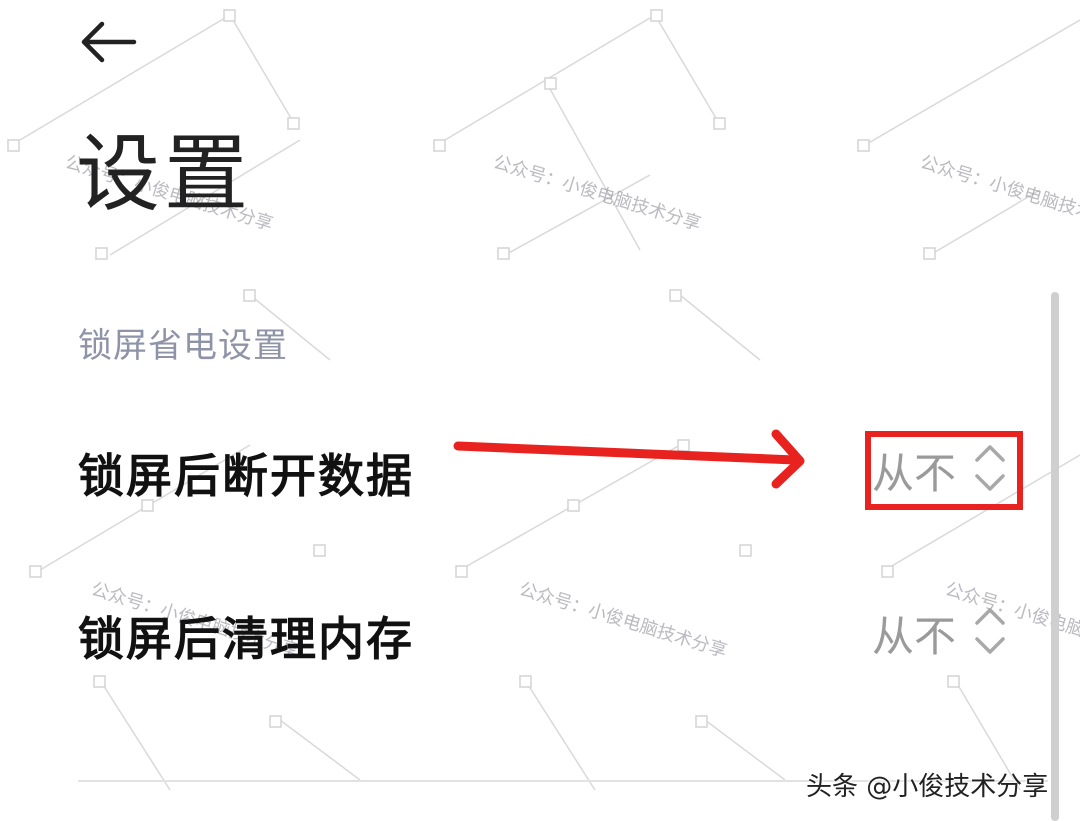 The width and height of the screenshot is (1080, 821). I want to click on source-credit: 头条 @小俊技术分享, so click(927, 787).